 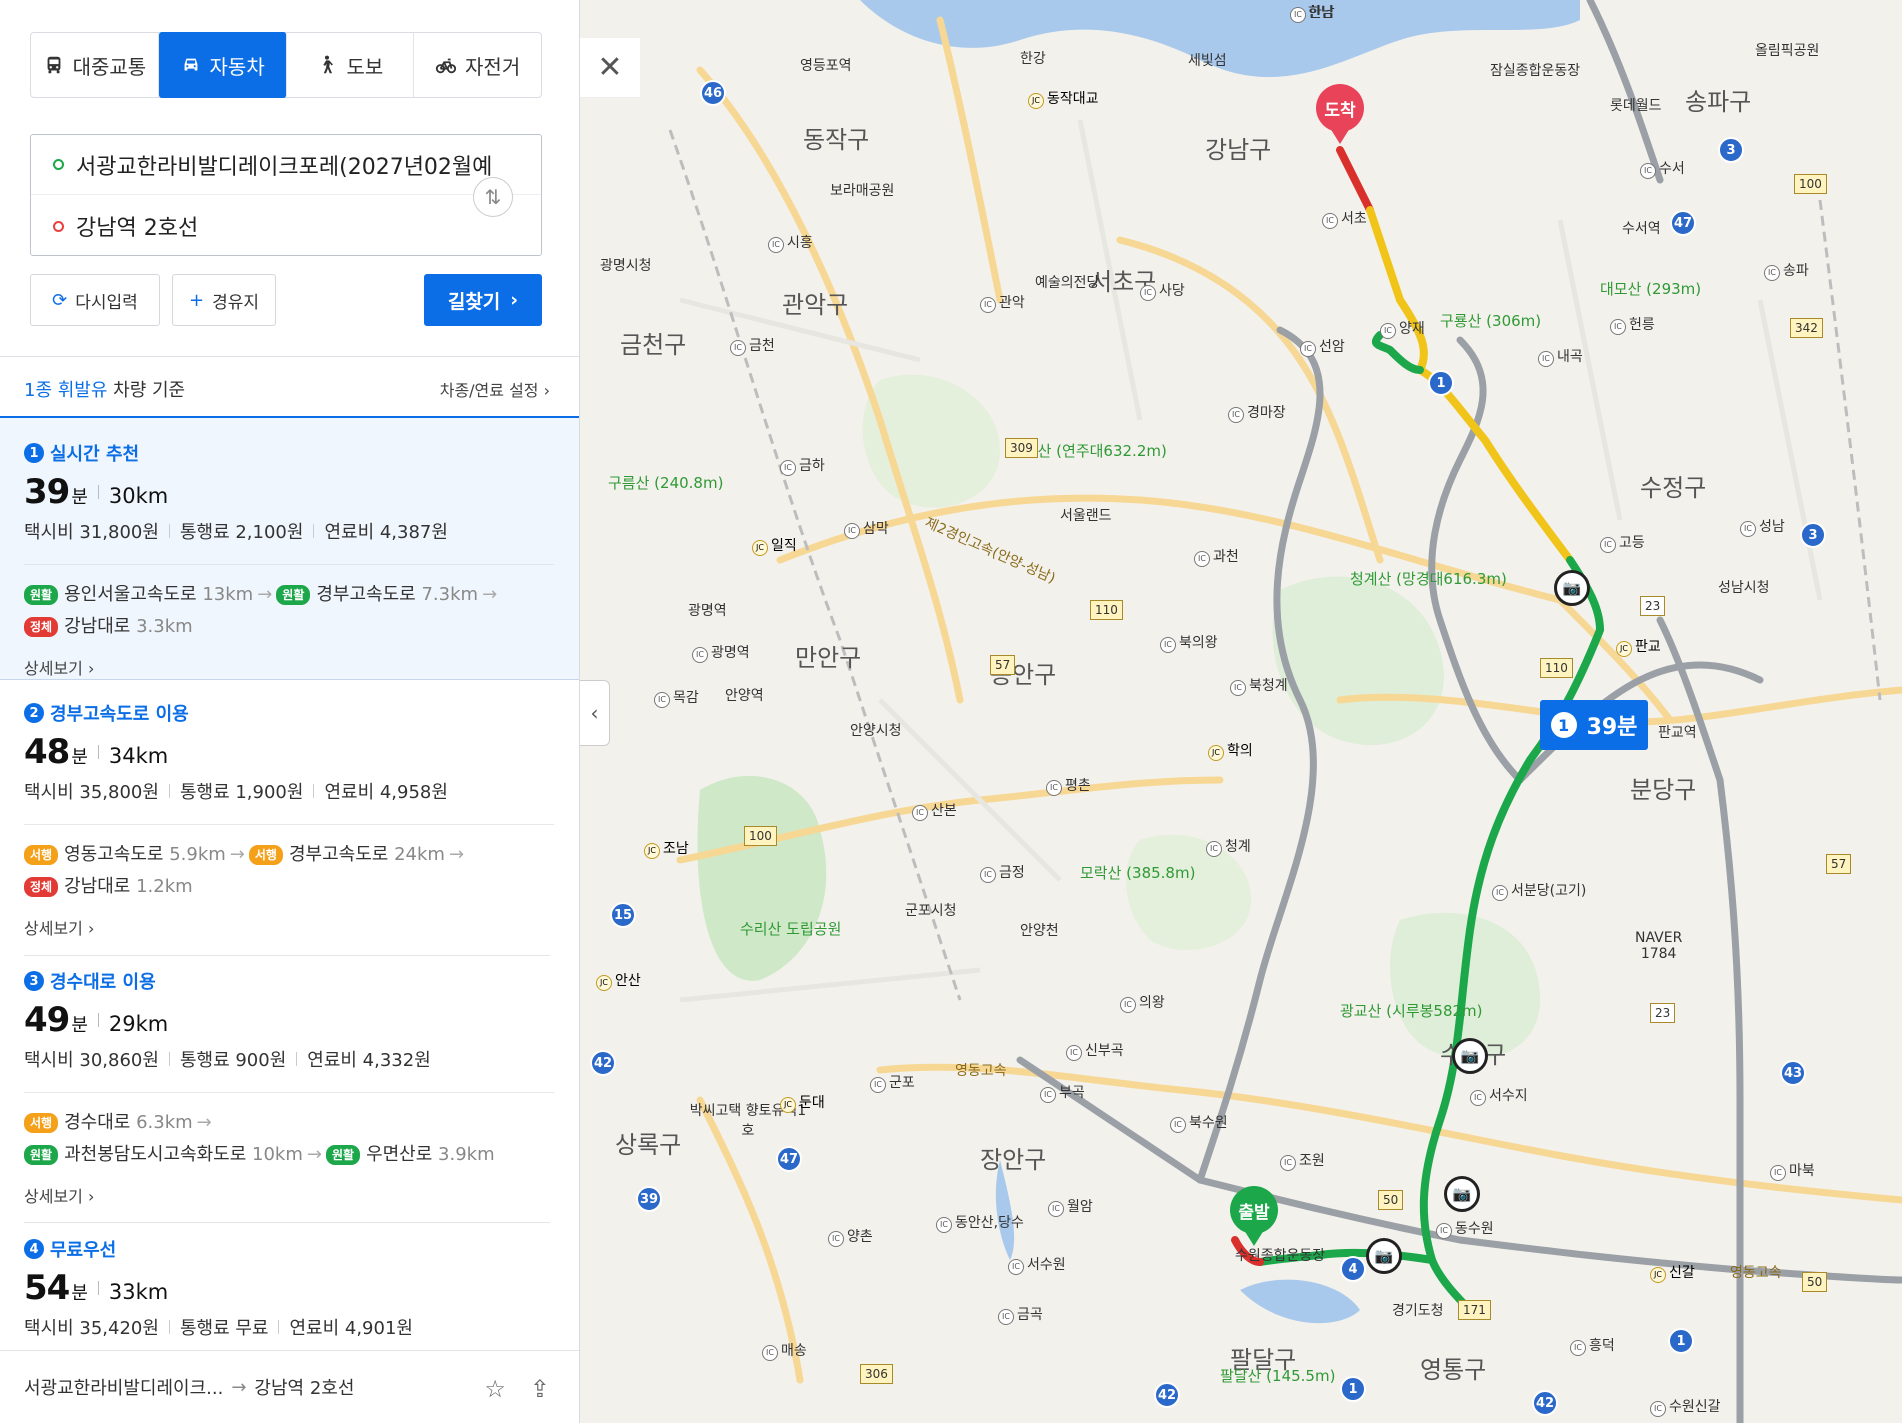 I want to click on reset-button: ⟳ 다시입력, so click(x=95, y=300).